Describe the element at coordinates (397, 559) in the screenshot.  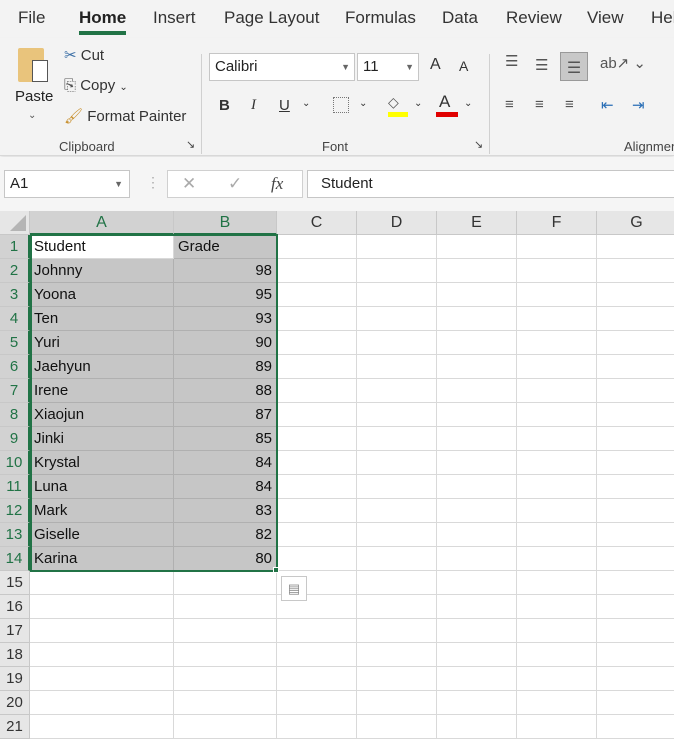
I see `cell-D14` at that location.